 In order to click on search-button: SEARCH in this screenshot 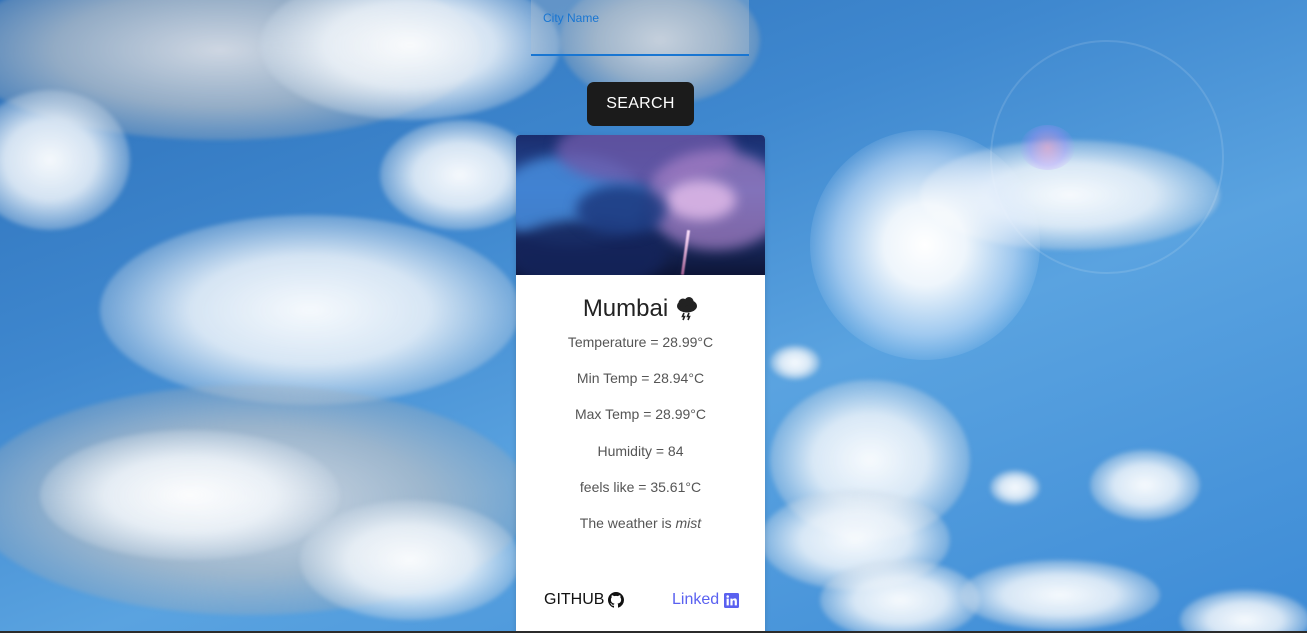, I will do `click(640, 104)`.